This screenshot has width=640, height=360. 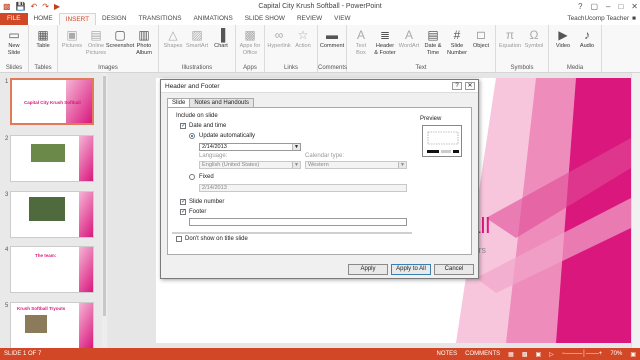 I want to click on pictures-button: ▣ Pictures, so click(x=72, y=38).